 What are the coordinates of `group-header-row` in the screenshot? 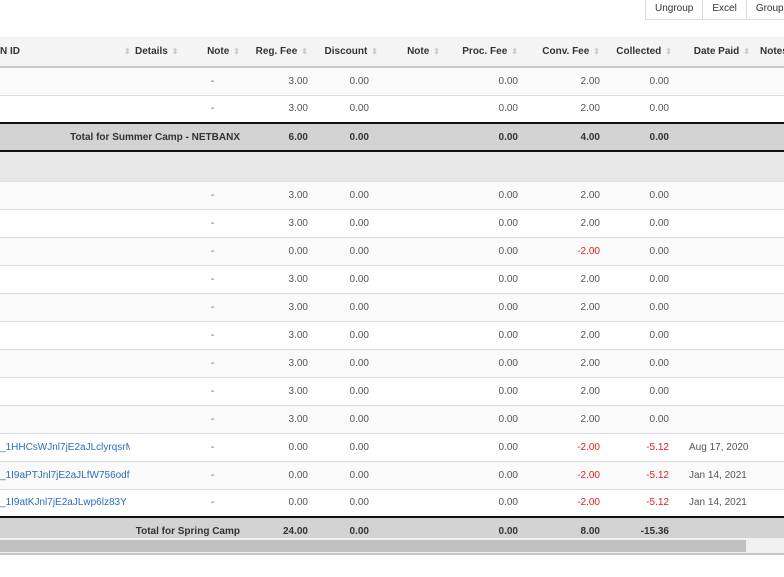 It's located at (392, 166).